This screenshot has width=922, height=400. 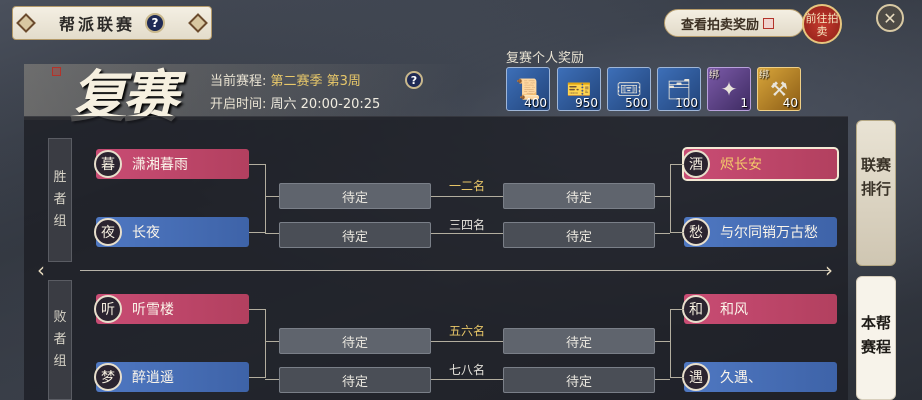 What do you see at coordinates (741, 165) in the screenshot?
I see `team-name: 烬长安` at bounding box center [741, 165].